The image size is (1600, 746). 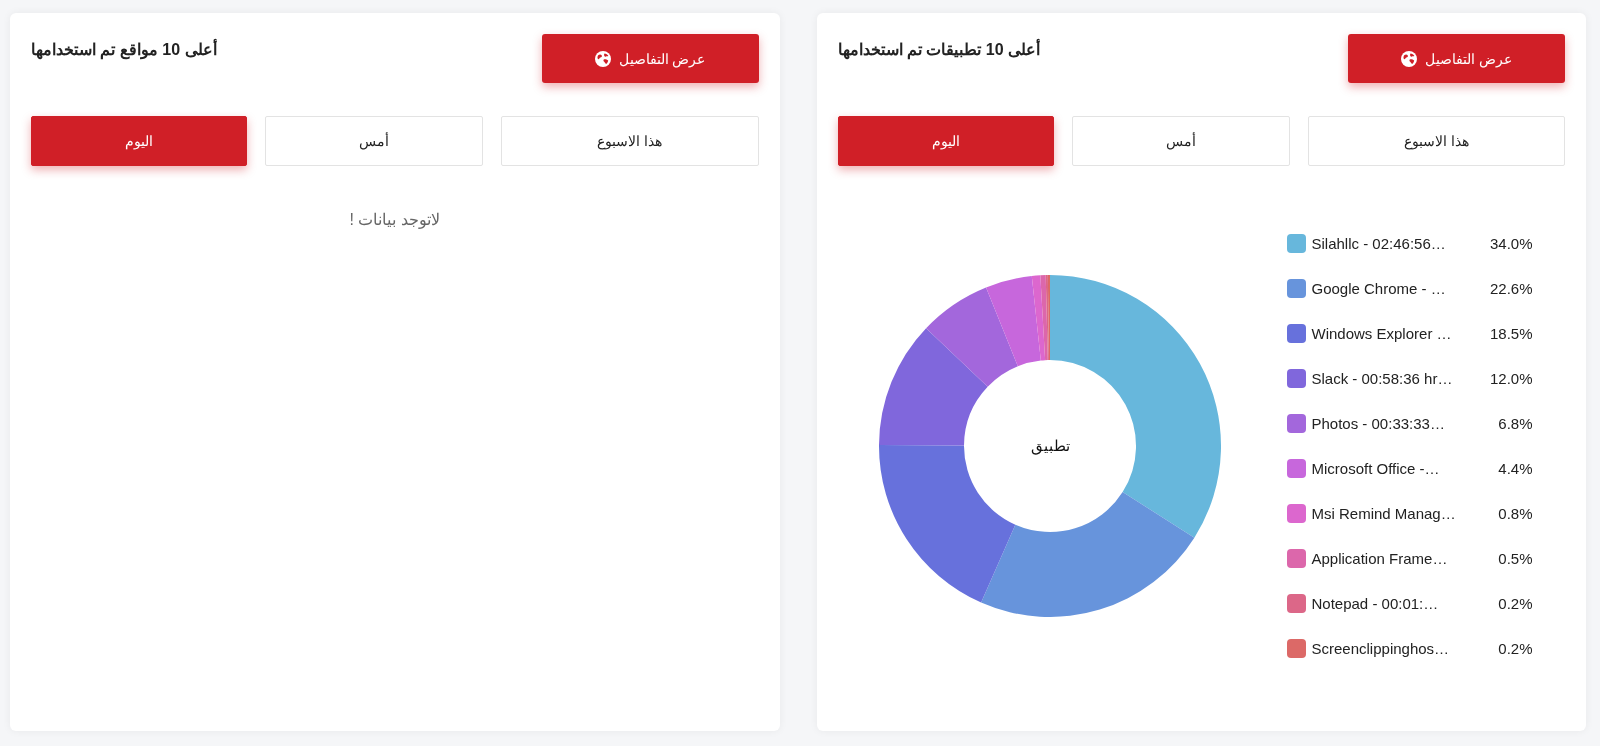 I want to click on no-data-message: لاتوجد بيانات !, so click(x=394, y=219).